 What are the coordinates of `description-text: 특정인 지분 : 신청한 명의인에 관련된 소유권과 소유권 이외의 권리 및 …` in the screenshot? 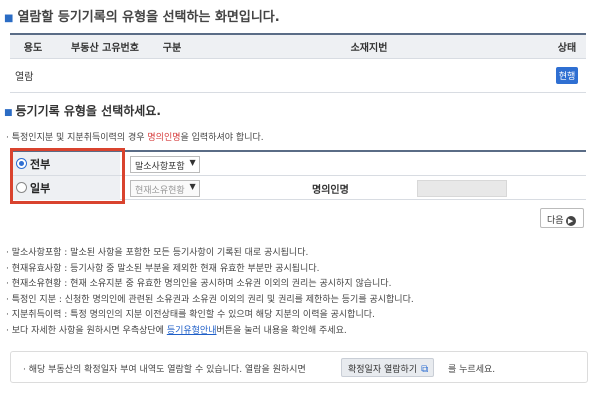 It's located at (212, 299).